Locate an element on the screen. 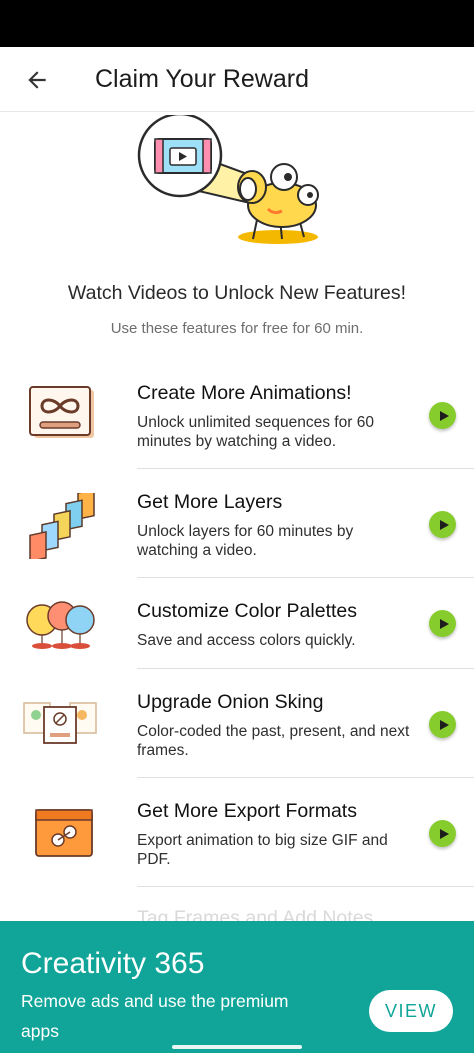 Image resolution: width=474 pixels, height=1053 pixels. status-bar is located at coordinates (237, 23).